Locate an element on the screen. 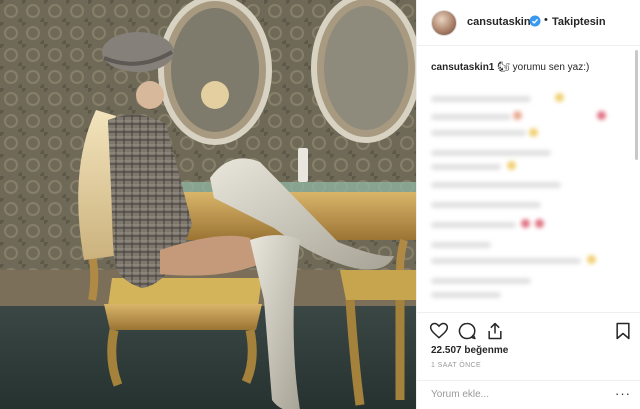 The image size is (640, 409). caption-text: yorumu sen yaz:) is located at coordinates (551, 67).